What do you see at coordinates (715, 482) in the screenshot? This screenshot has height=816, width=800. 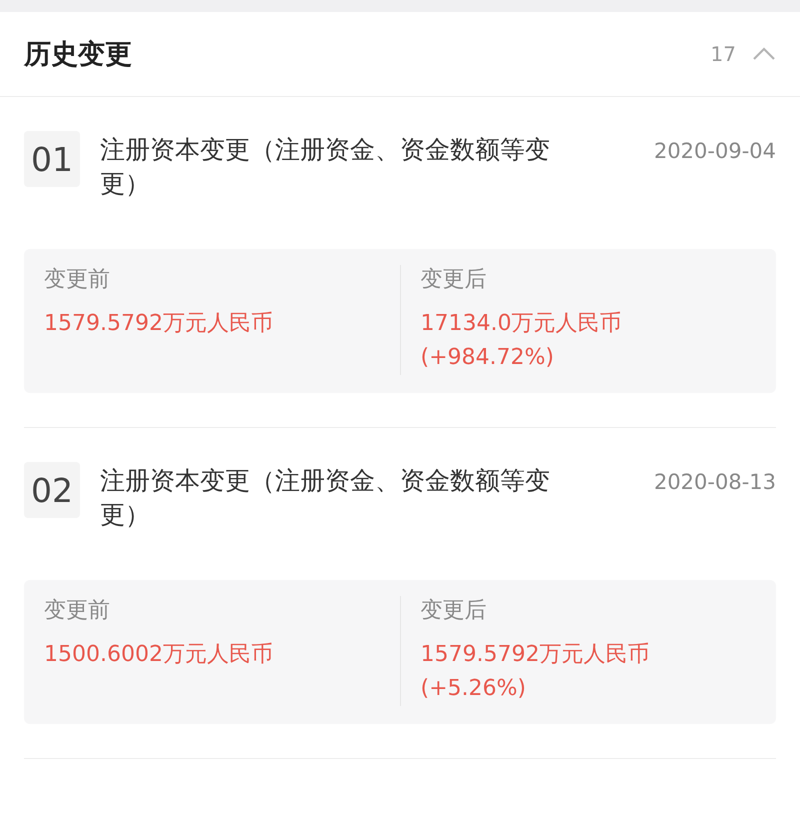 I see `change-date: 2020-08-13` at bounding box center [715, 482].